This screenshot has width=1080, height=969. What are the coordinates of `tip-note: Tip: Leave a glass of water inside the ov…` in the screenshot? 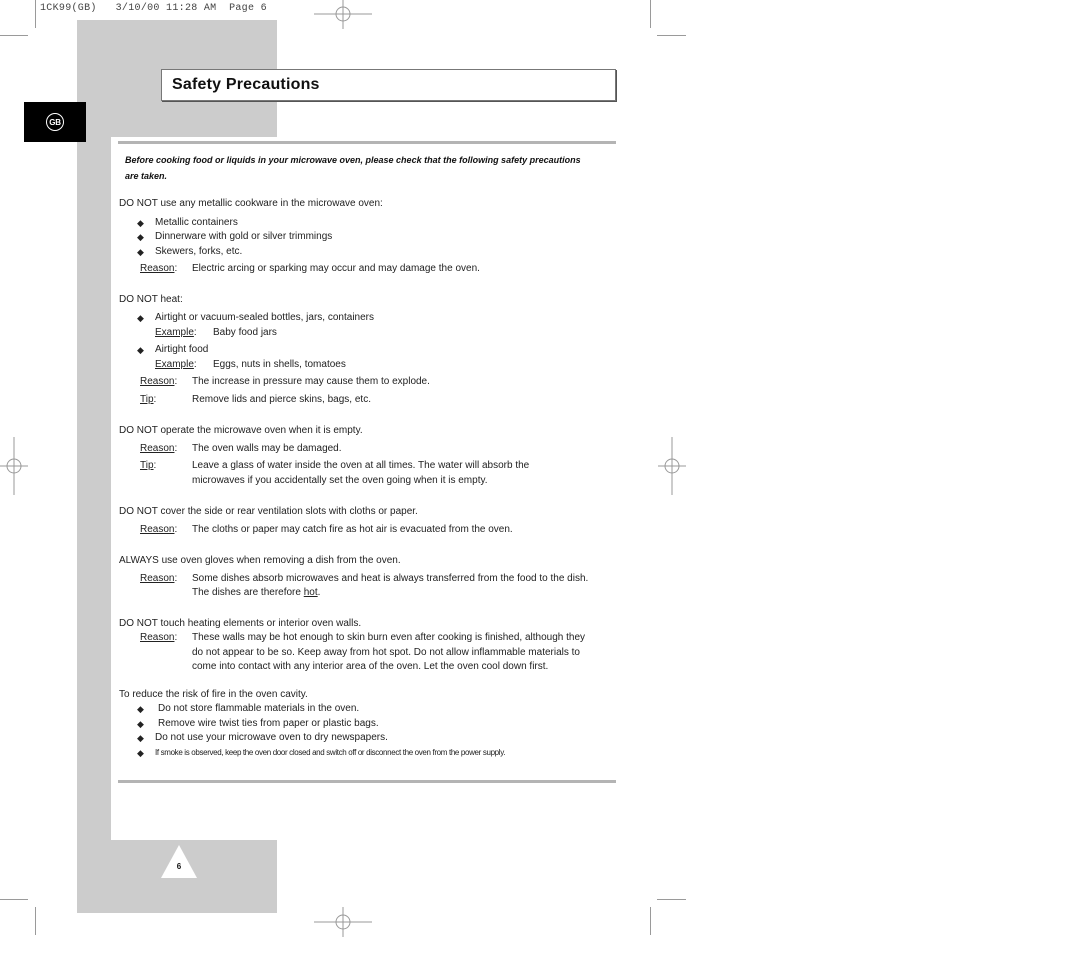 It's located at (335, 473).